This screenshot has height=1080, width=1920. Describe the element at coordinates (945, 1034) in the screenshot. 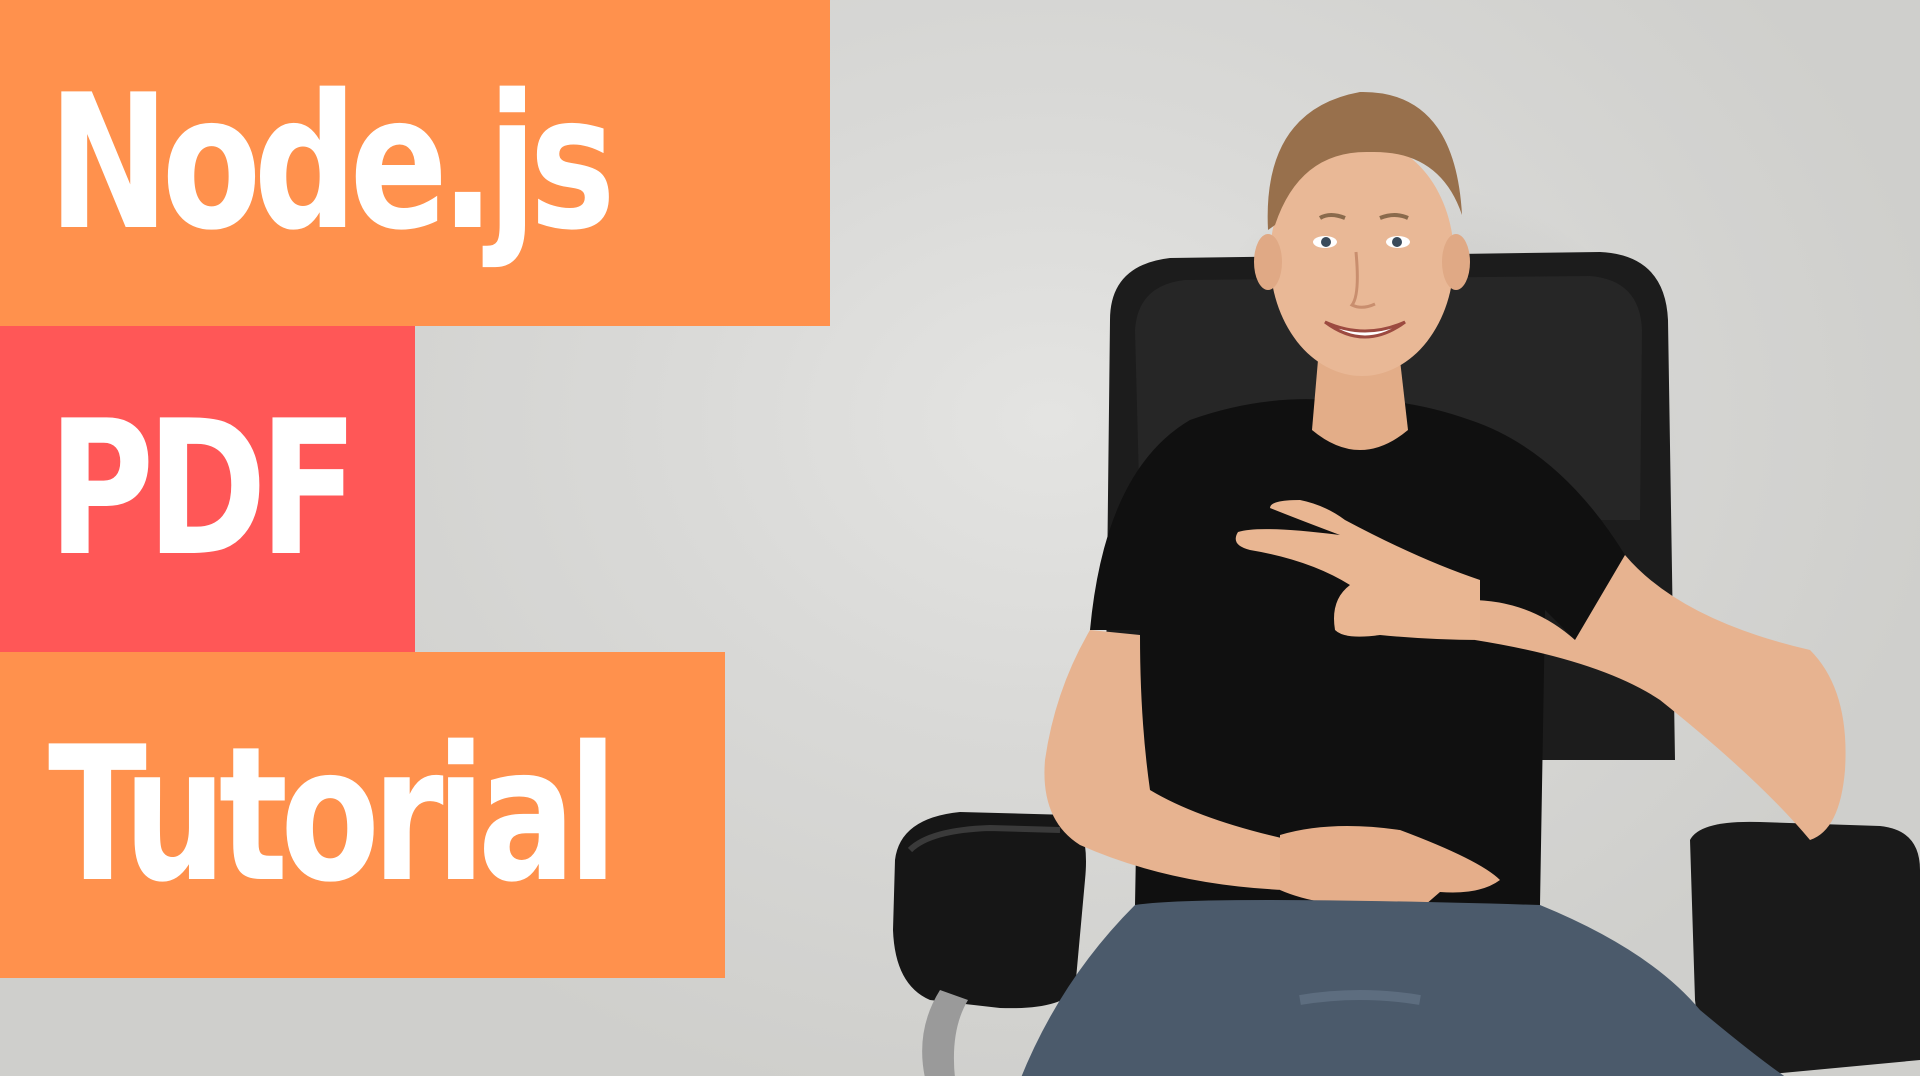

I see `chair-chrome-leg` at that location.